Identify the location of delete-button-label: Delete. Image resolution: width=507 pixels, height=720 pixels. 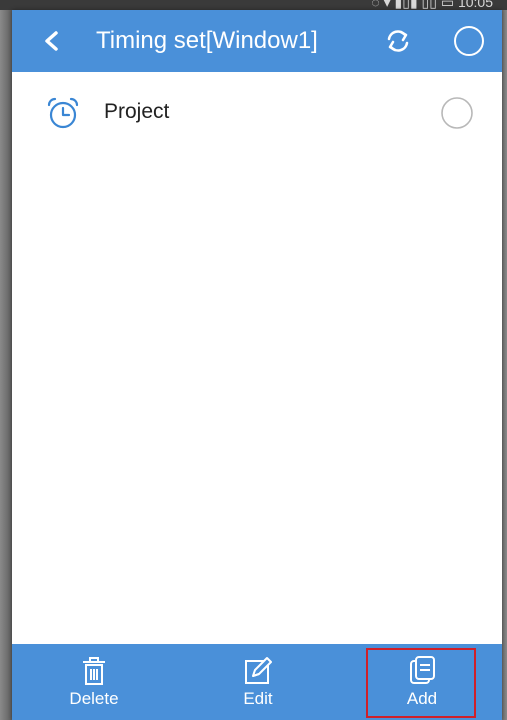
(94, 698).